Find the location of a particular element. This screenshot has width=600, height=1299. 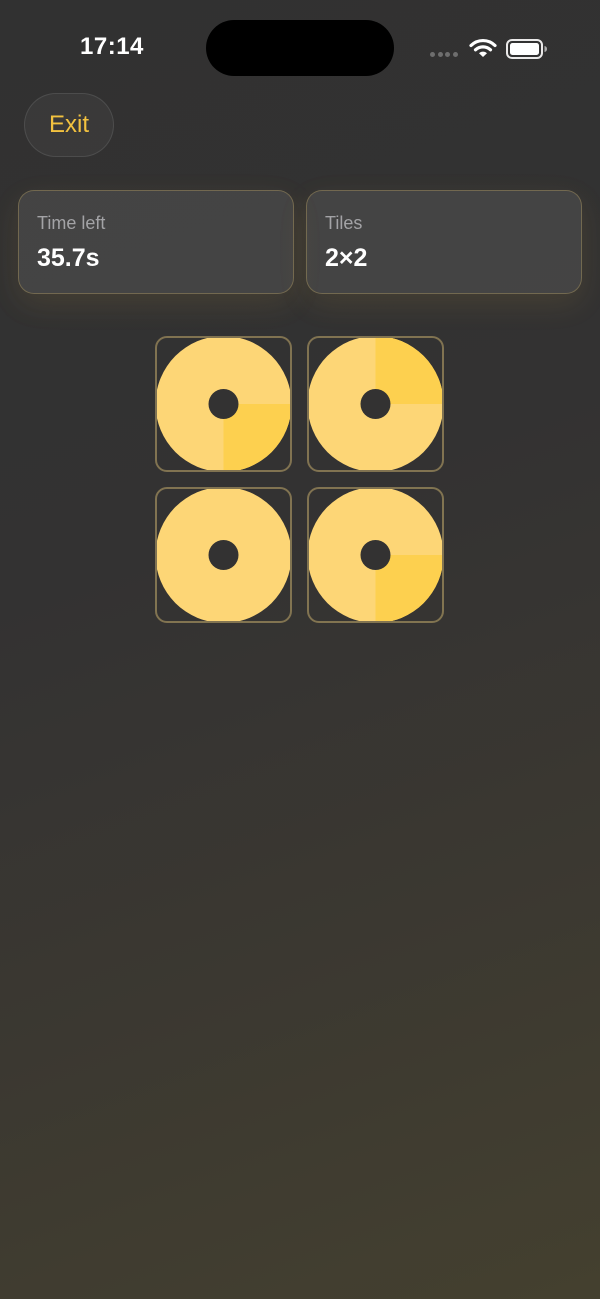

tile-top-right is located at coordinates (375, 404).